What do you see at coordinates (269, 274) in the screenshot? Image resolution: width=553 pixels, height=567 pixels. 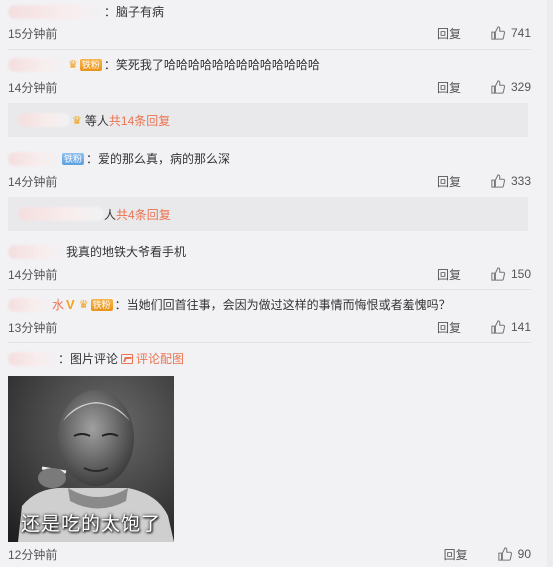 I see `comment-4-meta: 14分钟前 回复 150` at bounding box center [269, 274].